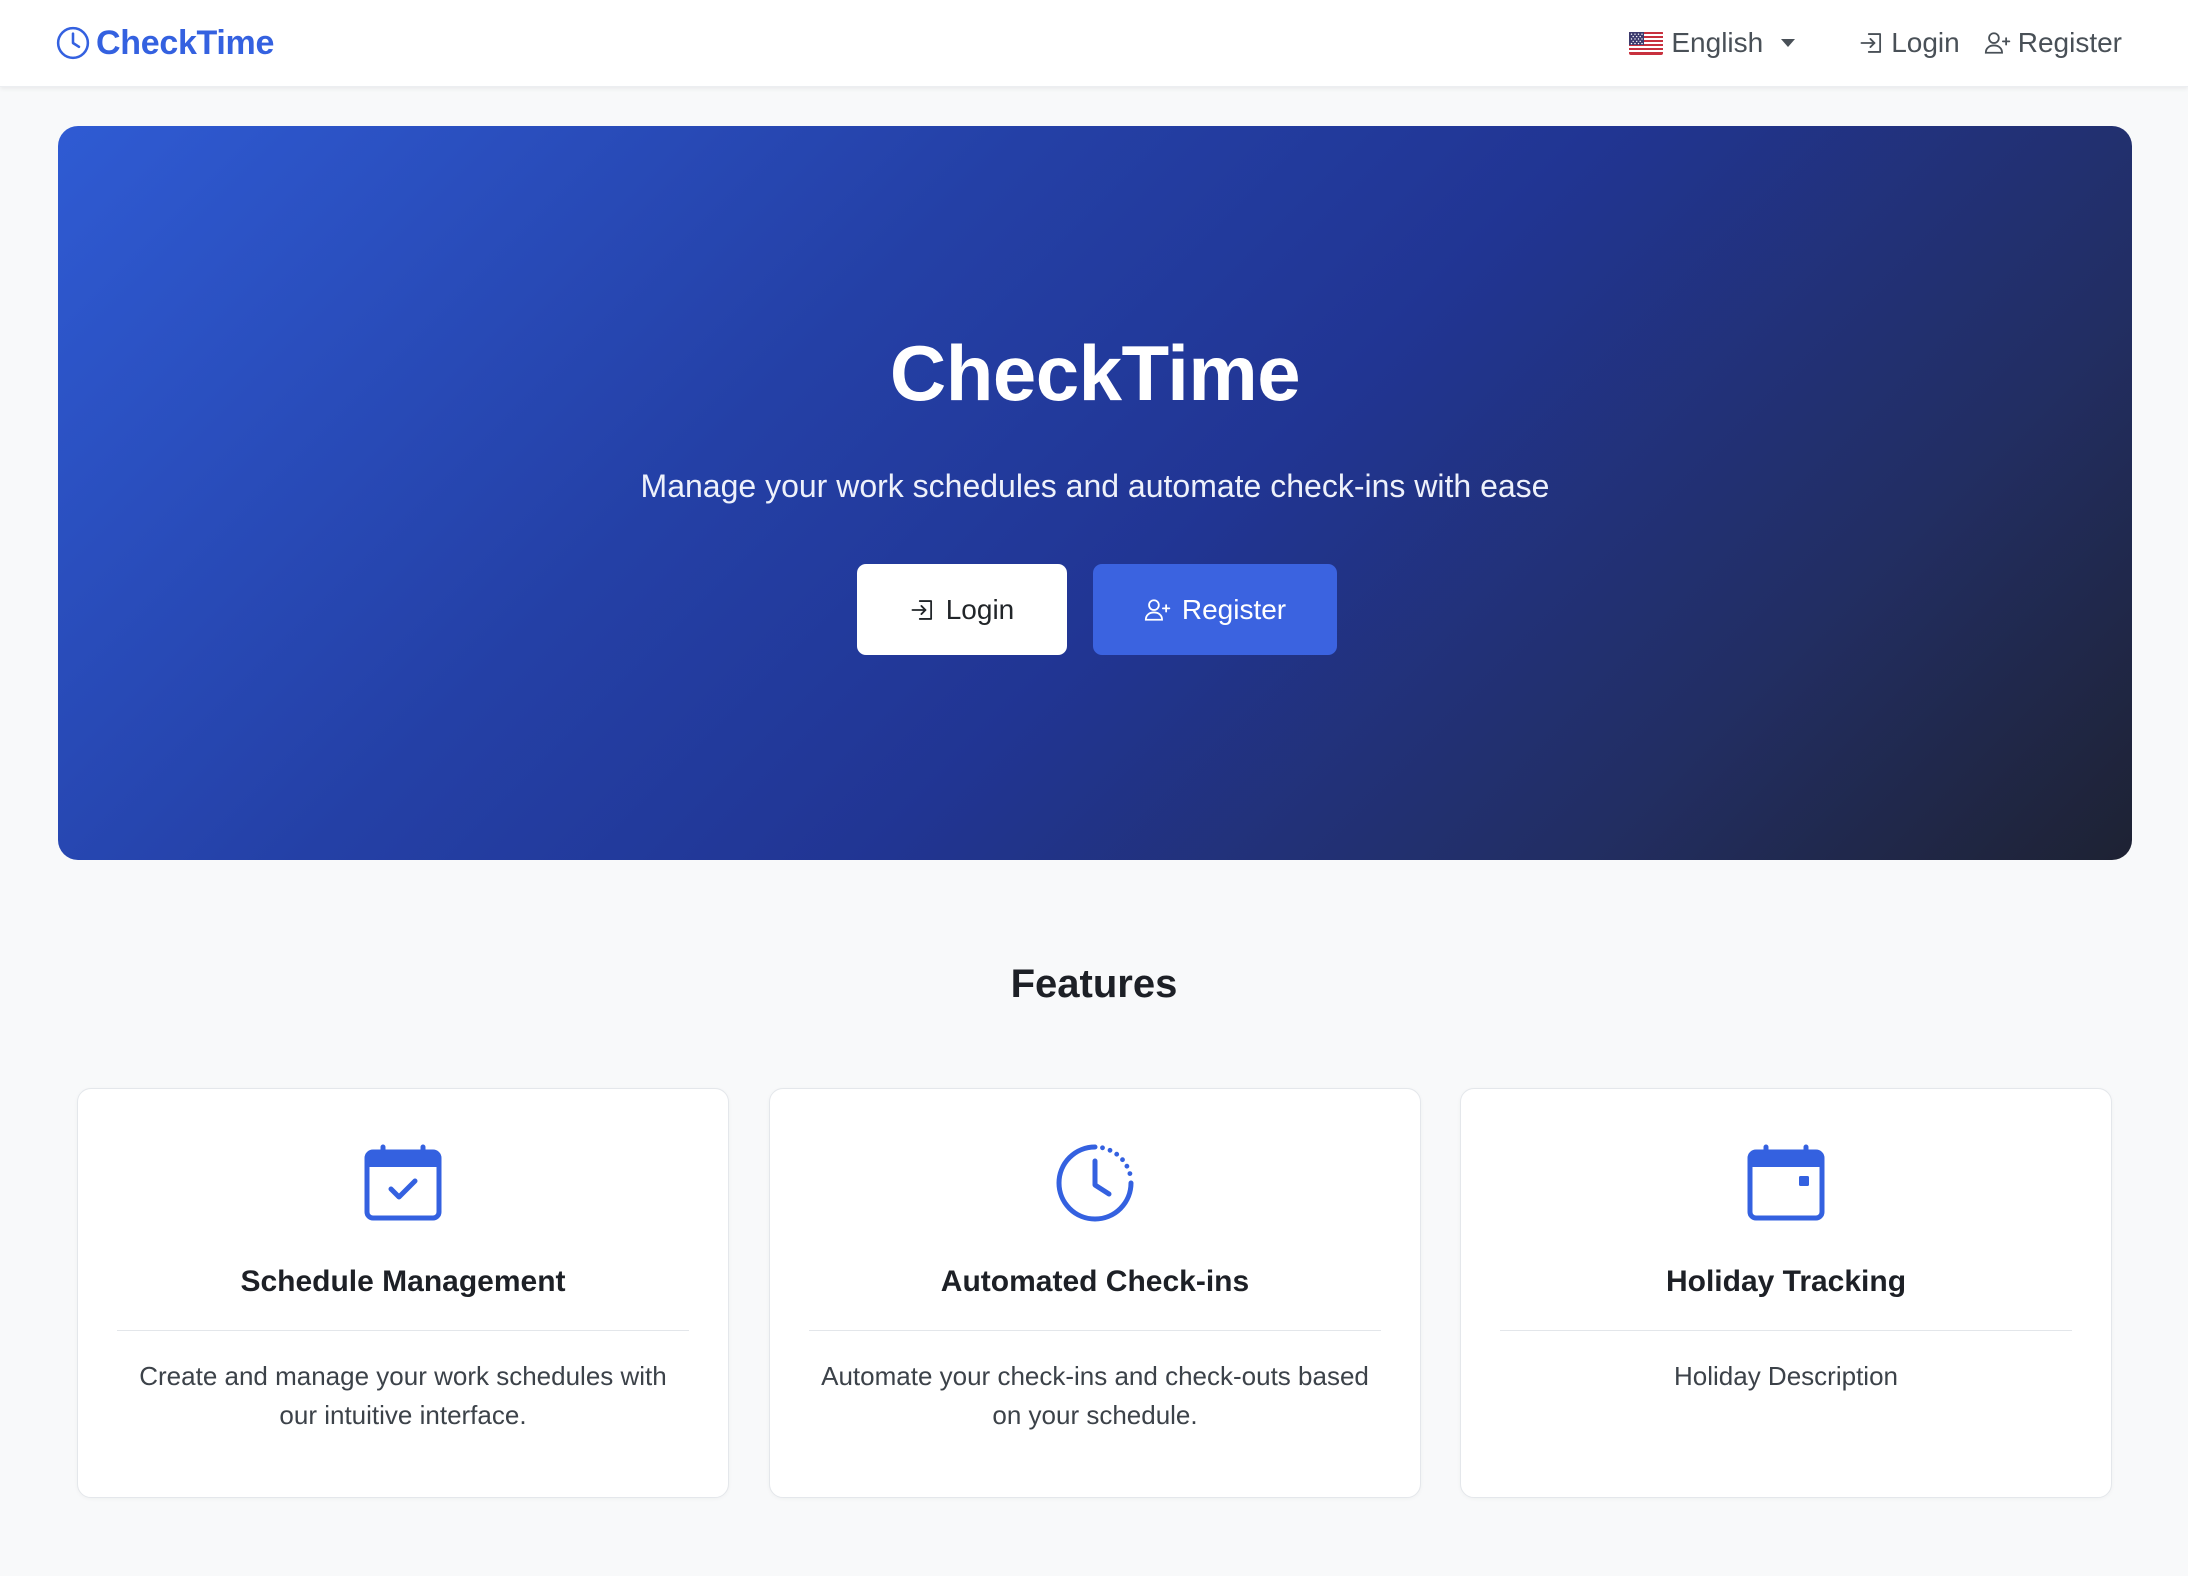 This screenshot has width=2188, height=1576. I want to click on hero-login-label: Login, so click(980, 609).